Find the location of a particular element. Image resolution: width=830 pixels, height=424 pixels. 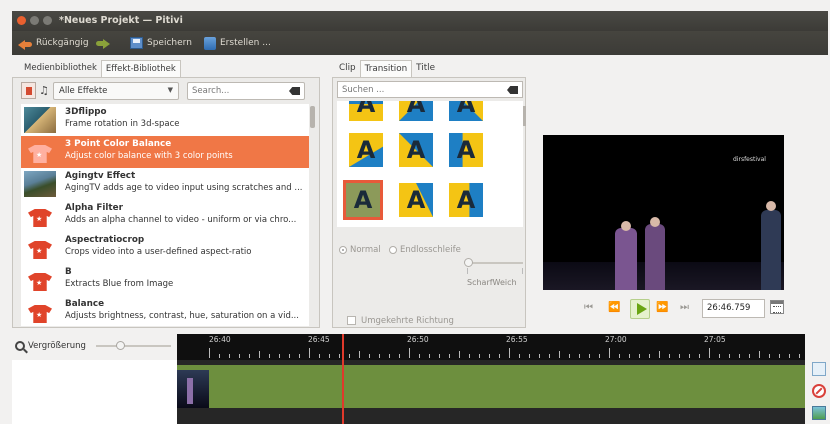

tab-effect-library: Effekt-Bibliothek is located at coordinates (140, 68).